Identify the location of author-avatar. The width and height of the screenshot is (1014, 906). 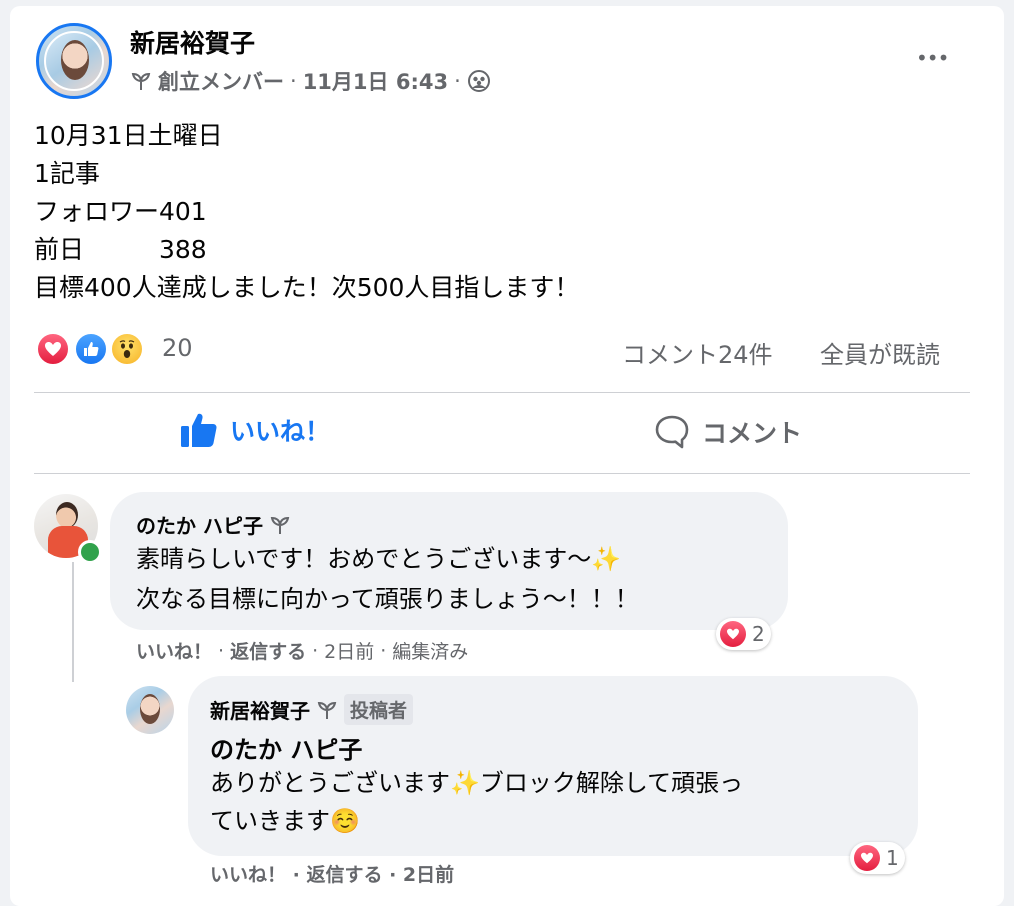
(74, 61).